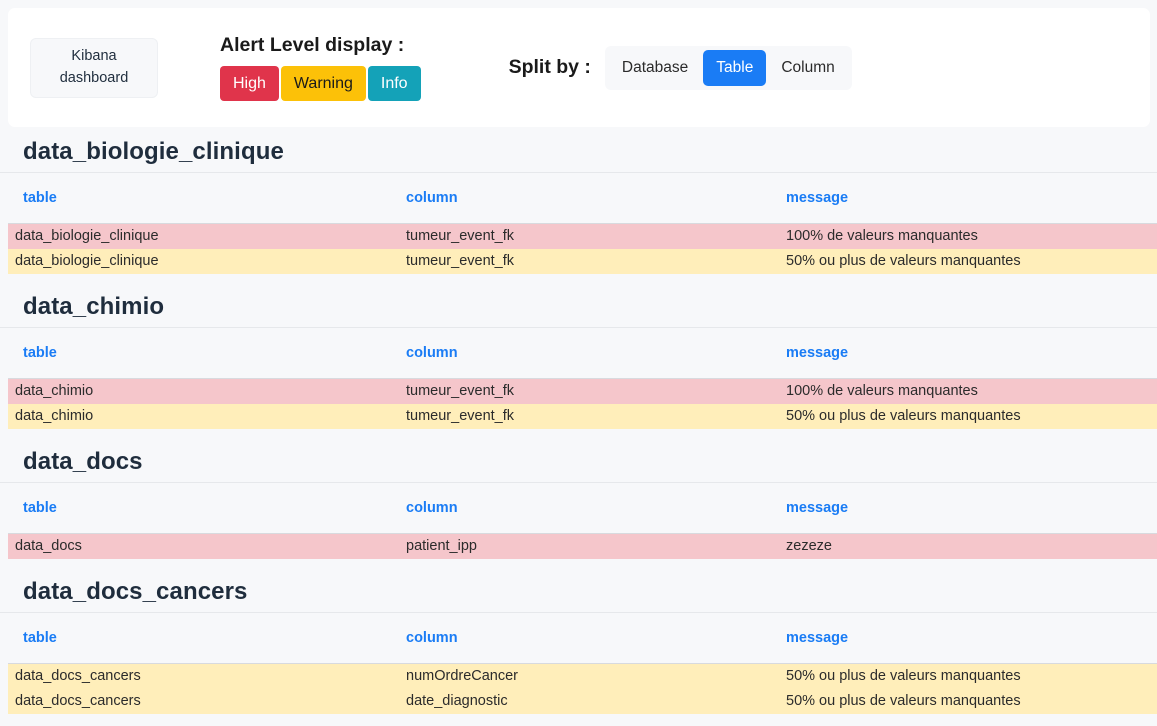 The width and height of the screenshot is (1157, 726). What do you see at coordinates (94, 67) in the screenshot?
I see `kibana-dashboard-button: Kibana dashboard` at bounding box center [94, 67].